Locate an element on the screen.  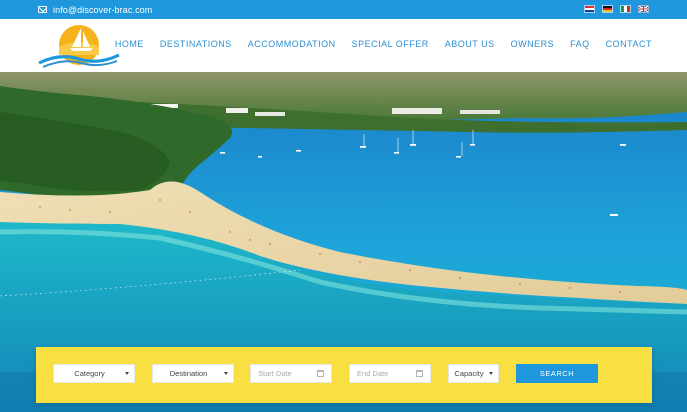
capacity-select: Capacity is located at coordinates (473, 373).